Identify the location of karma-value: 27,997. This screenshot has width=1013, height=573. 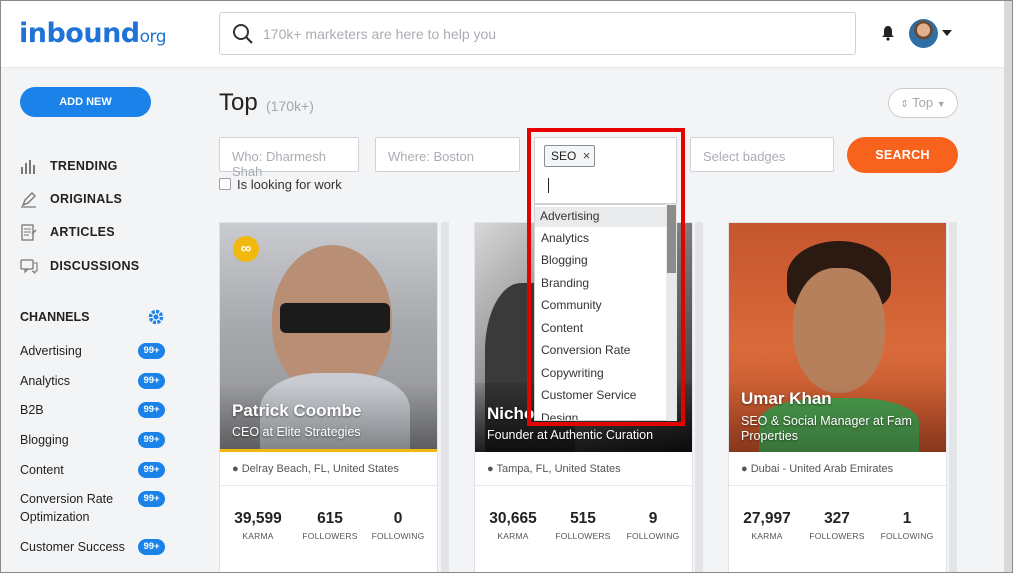
(767, 518).